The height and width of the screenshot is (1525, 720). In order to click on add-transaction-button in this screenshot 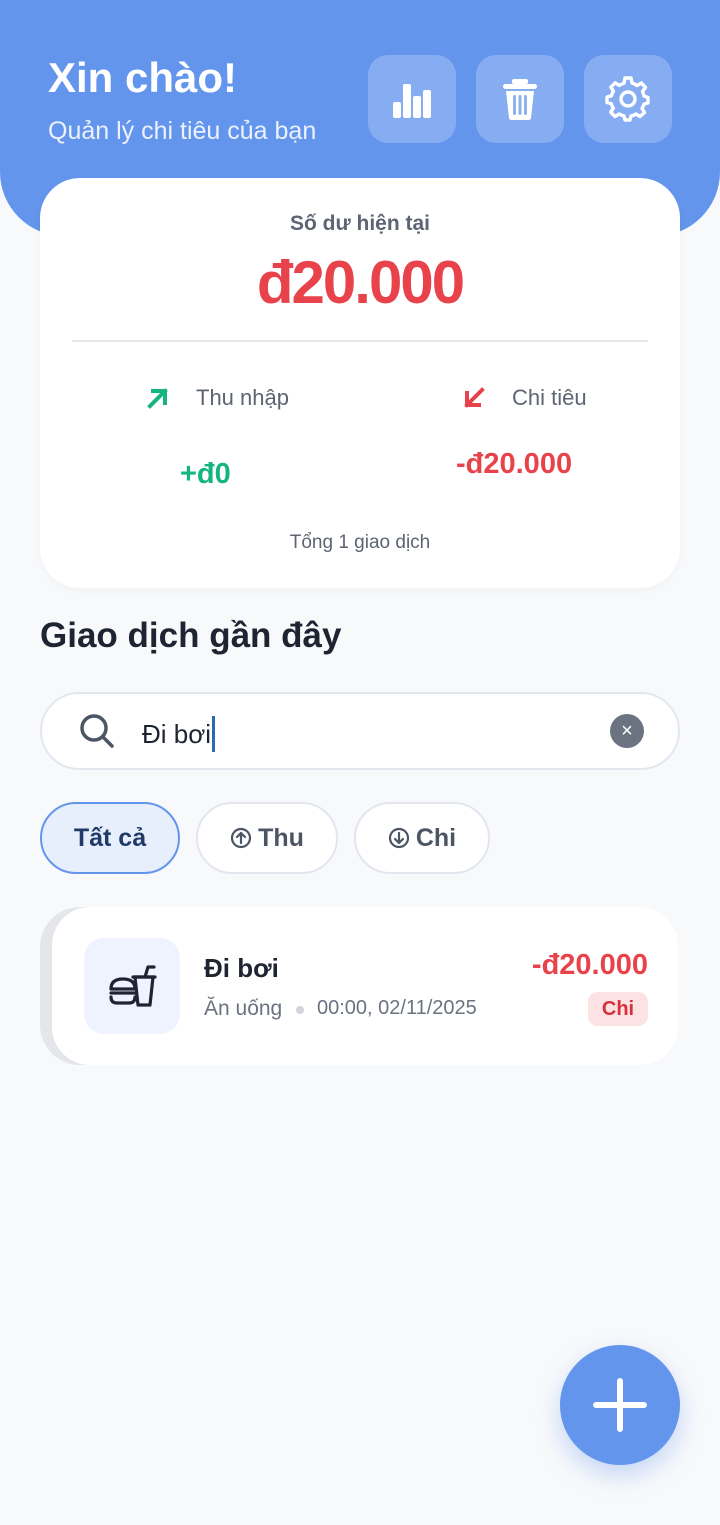, I will do `click(620, 1405)`.